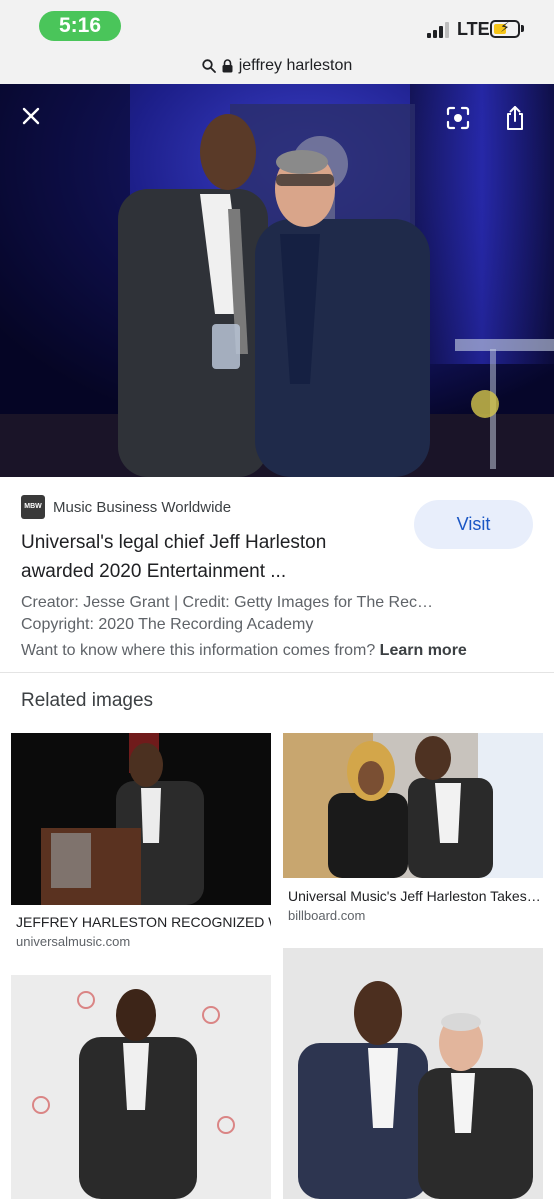 This screenshot has width=554, height=1199. I want to click on status-time: 5:16, so click(80, 26).